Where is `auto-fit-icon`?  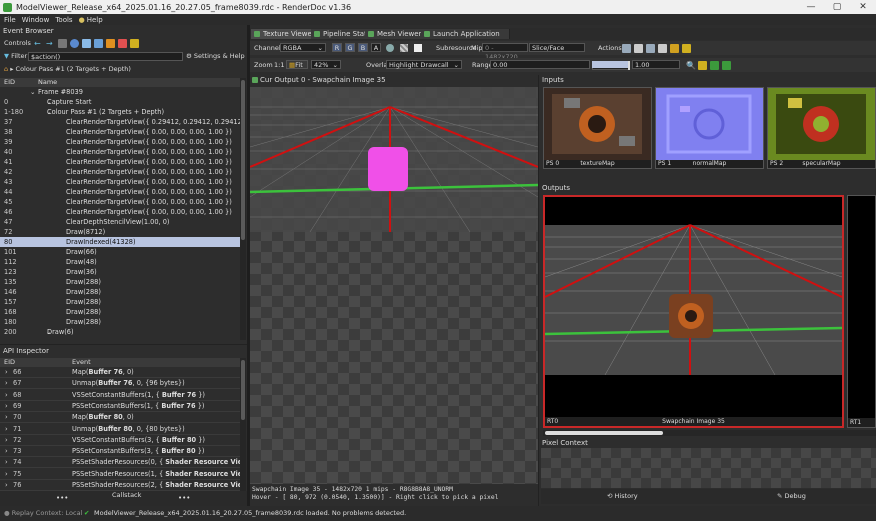 auto-fit-icon is located at coordinates (702, 65).